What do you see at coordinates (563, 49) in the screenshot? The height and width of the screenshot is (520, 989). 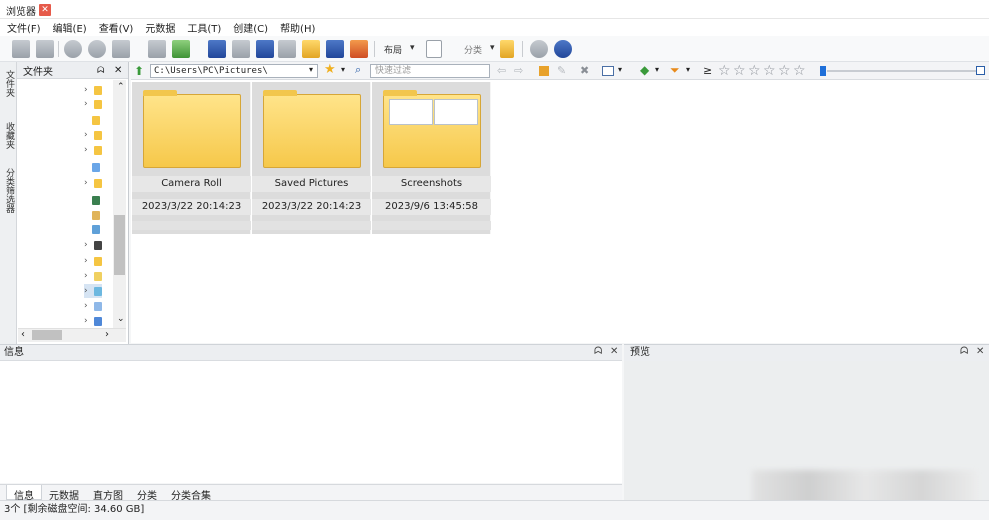 I see `help-icon` at bounding box center [563, 49].